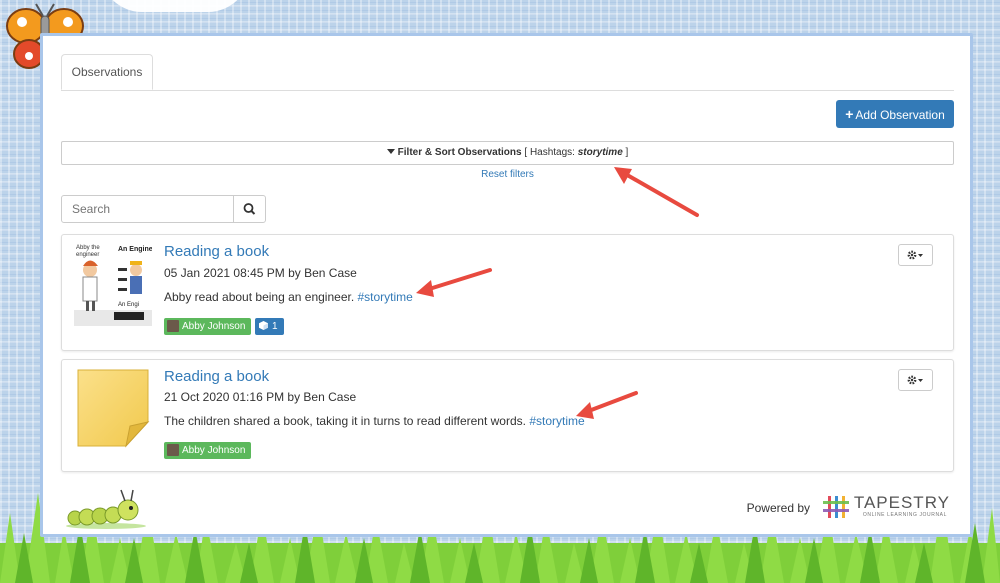  I want to click on filter-icon, so click(390, 151).